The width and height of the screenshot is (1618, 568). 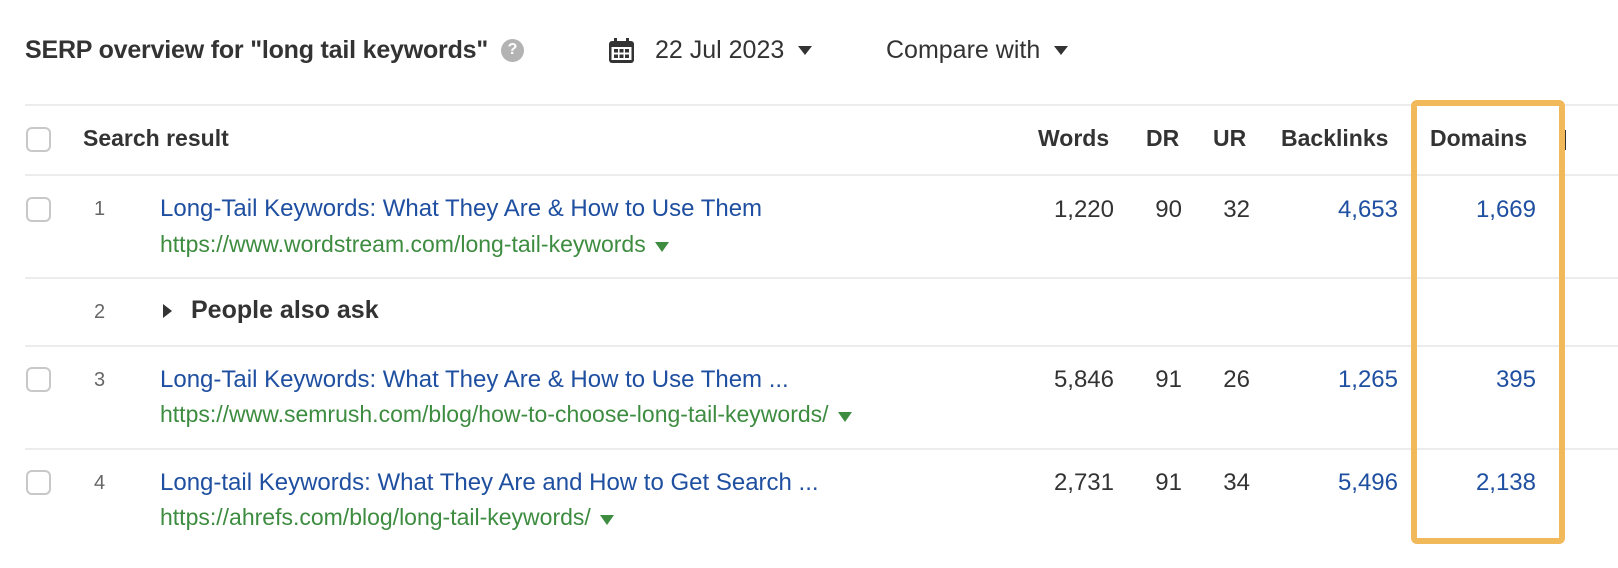 What do you see at coordinates (285, 310) in the screenshot?
I see `people-also-ask-label: People also ask` at bounding box center [285, 310].